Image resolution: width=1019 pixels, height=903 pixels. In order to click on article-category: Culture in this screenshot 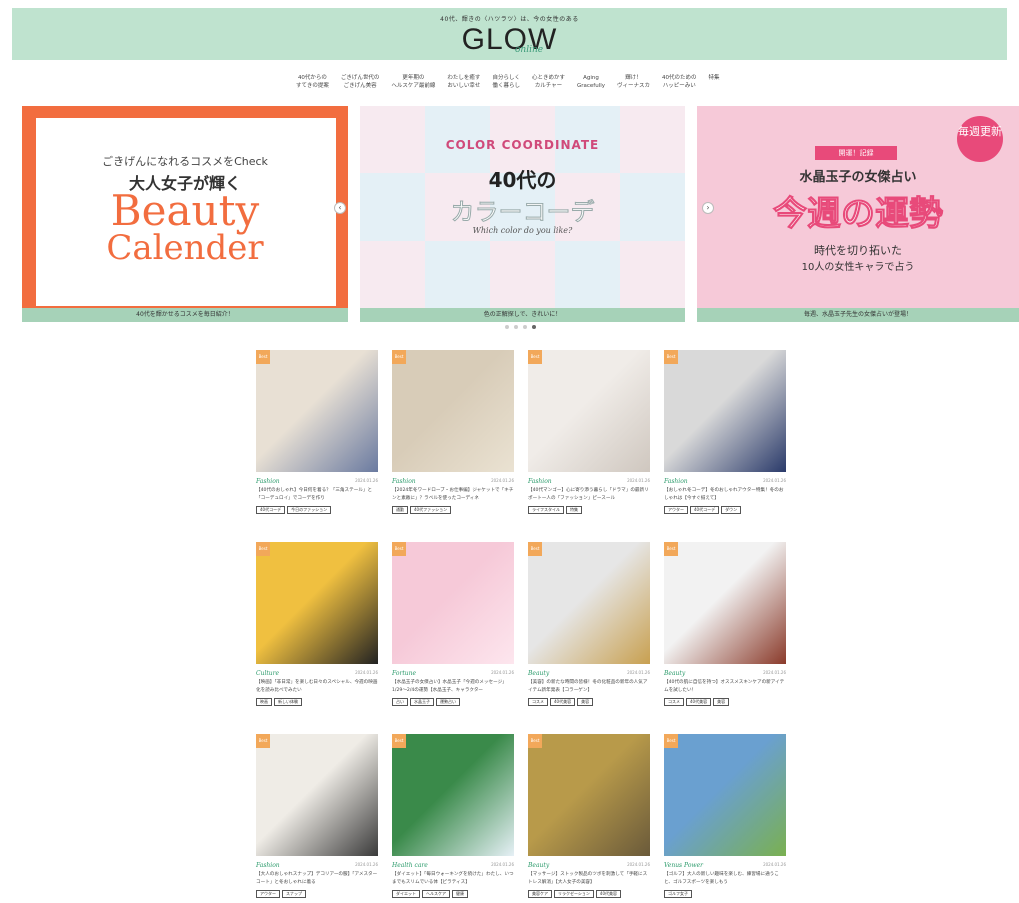, I will do `click(267, 673)`.